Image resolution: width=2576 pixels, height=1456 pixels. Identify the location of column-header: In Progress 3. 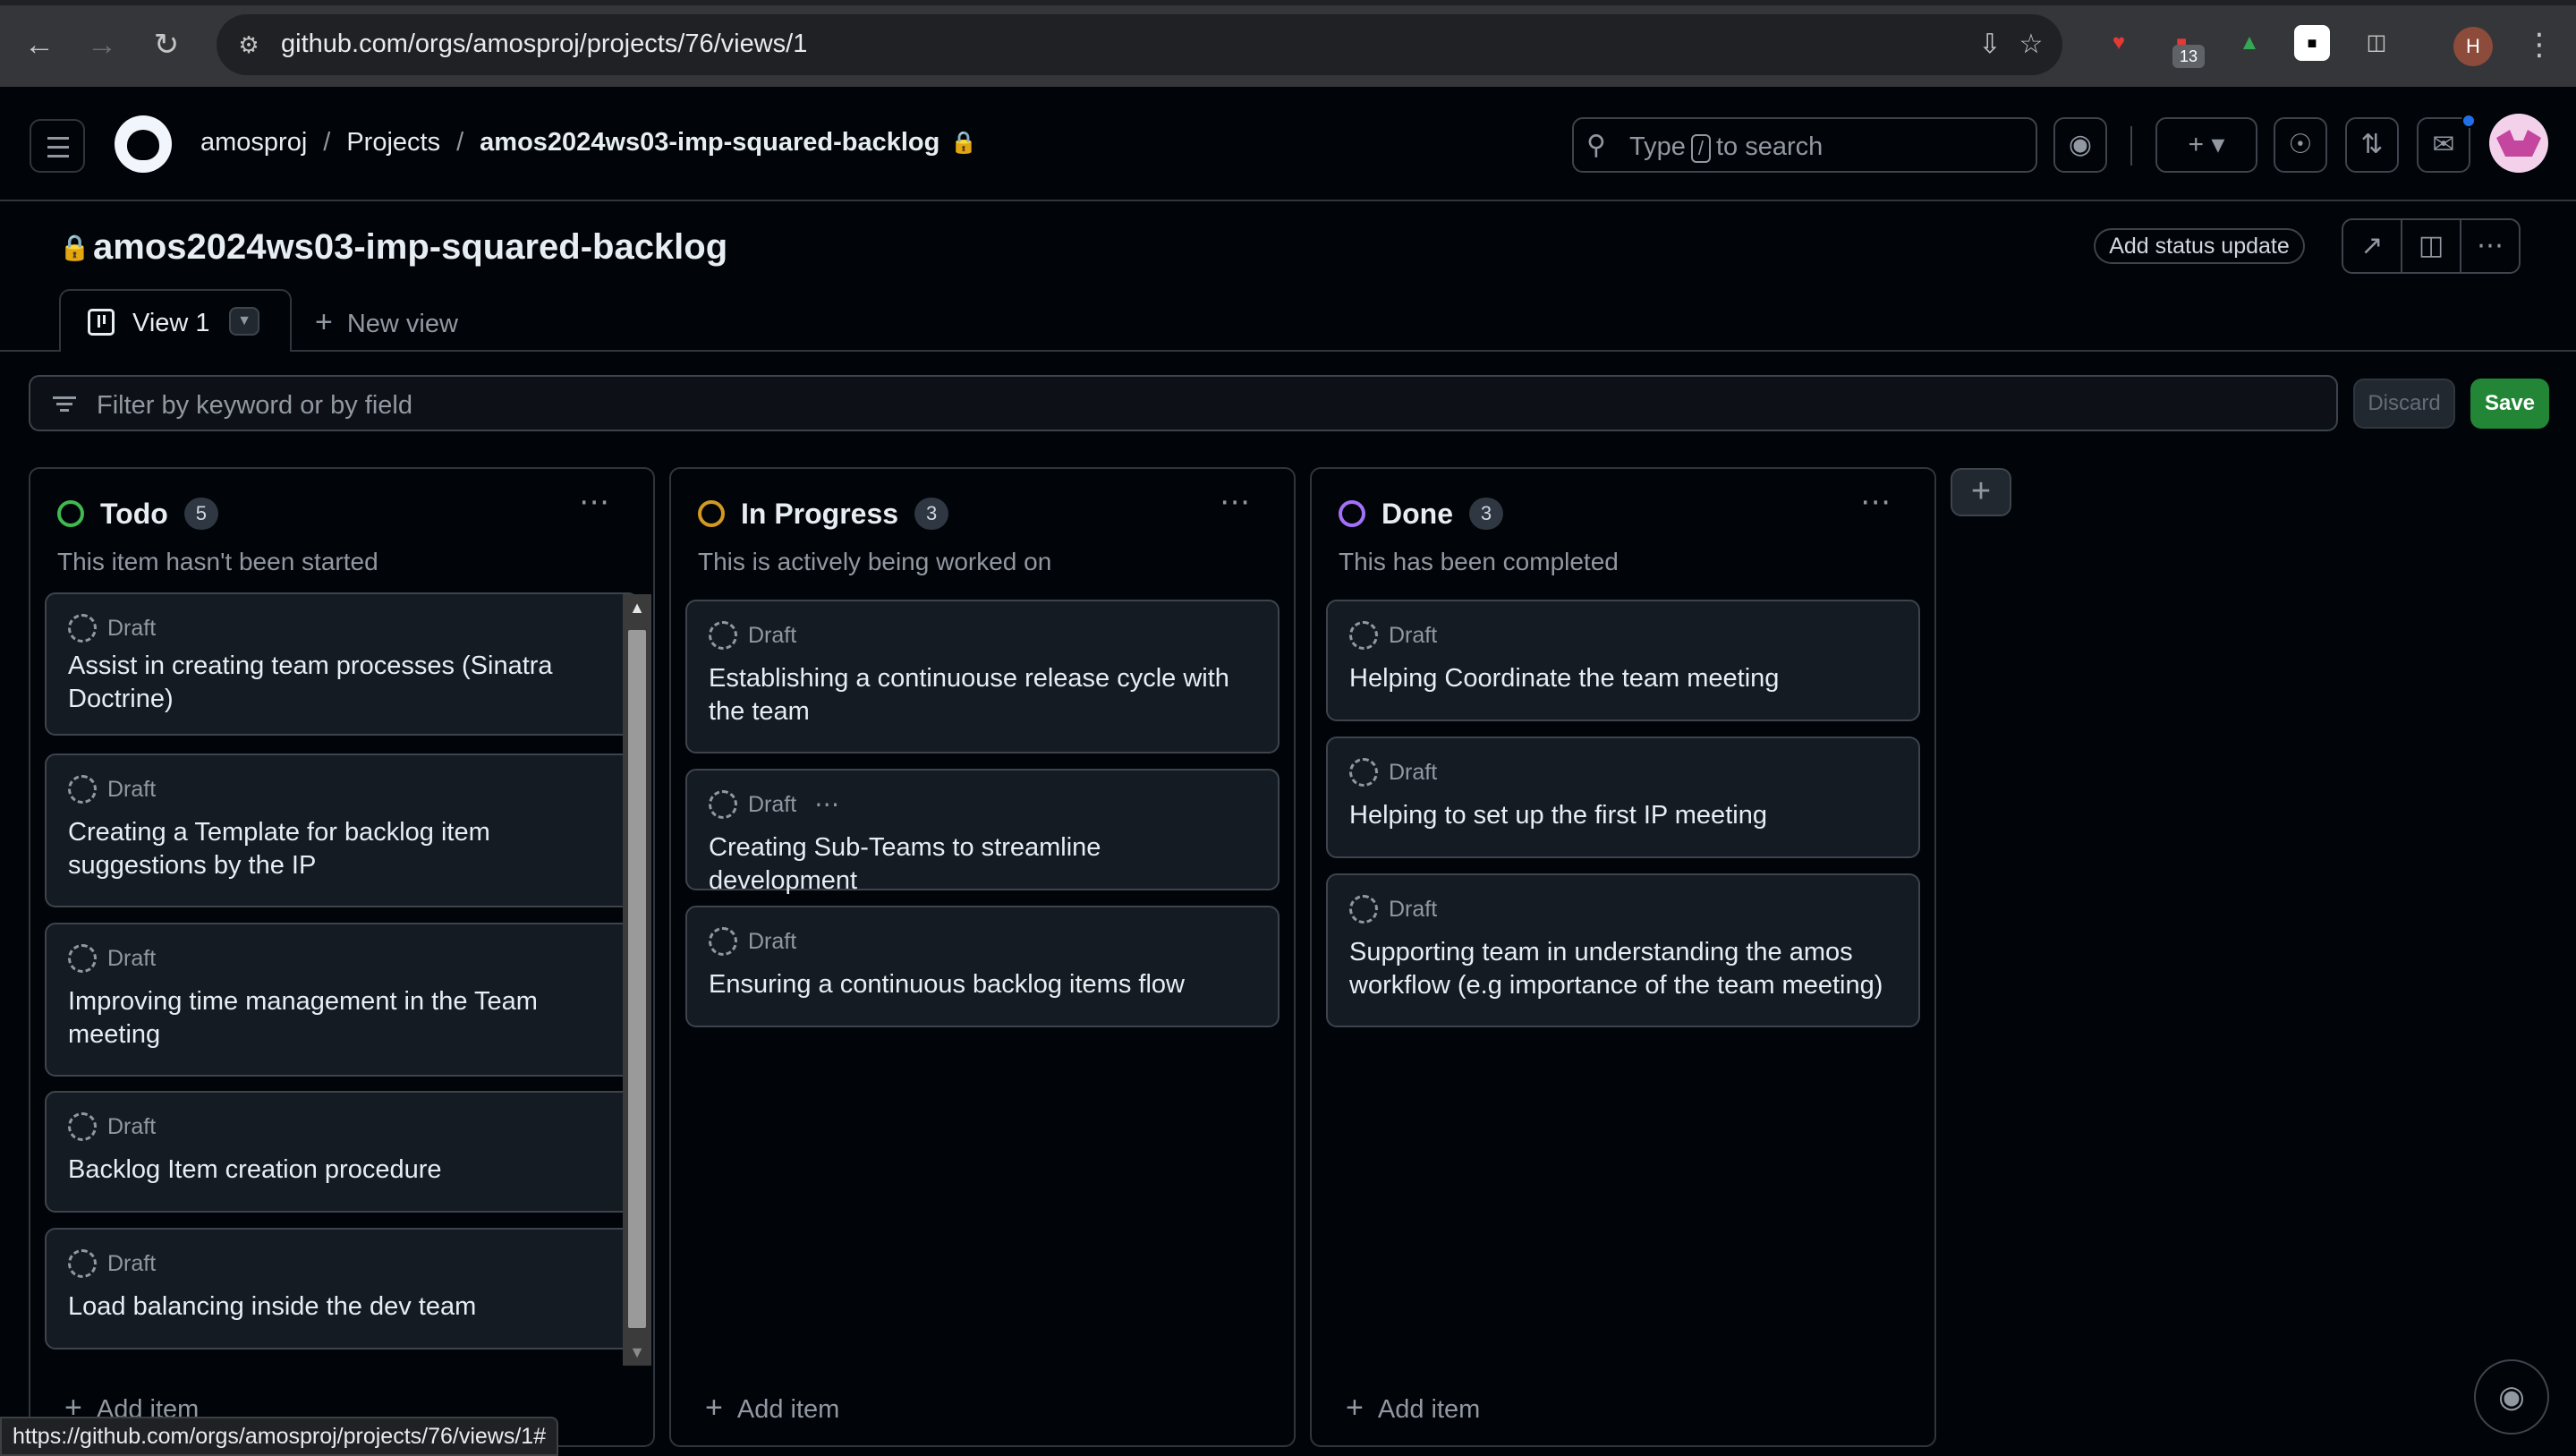
(823, 514).